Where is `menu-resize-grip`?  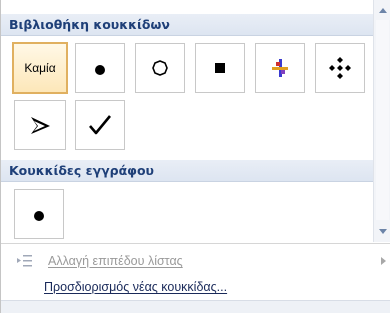 menu-resize-grip is located at coordinates (195, 306).